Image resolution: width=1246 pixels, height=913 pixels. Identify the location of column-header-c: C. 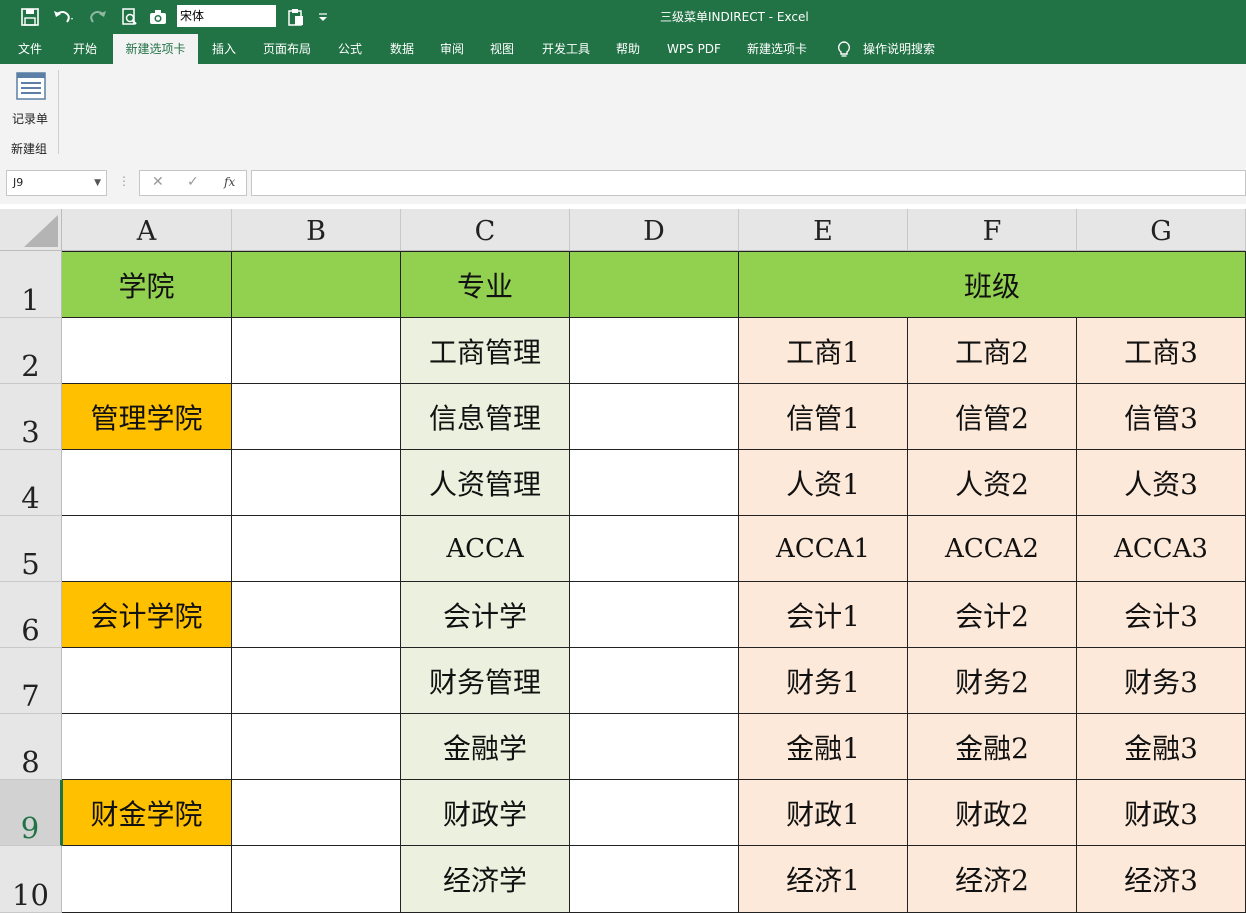
(485, 230).